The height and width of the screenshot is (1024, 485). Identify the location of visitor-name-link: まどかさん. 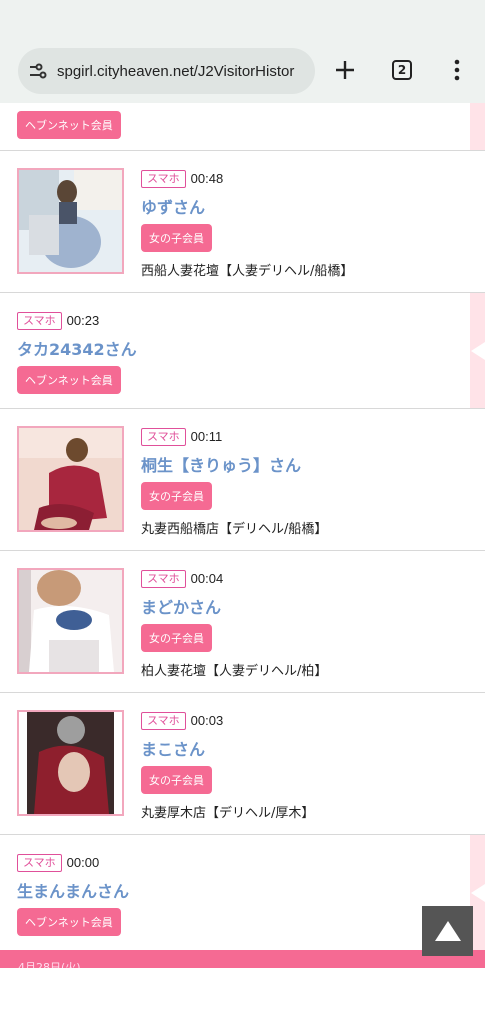
(234, 606).